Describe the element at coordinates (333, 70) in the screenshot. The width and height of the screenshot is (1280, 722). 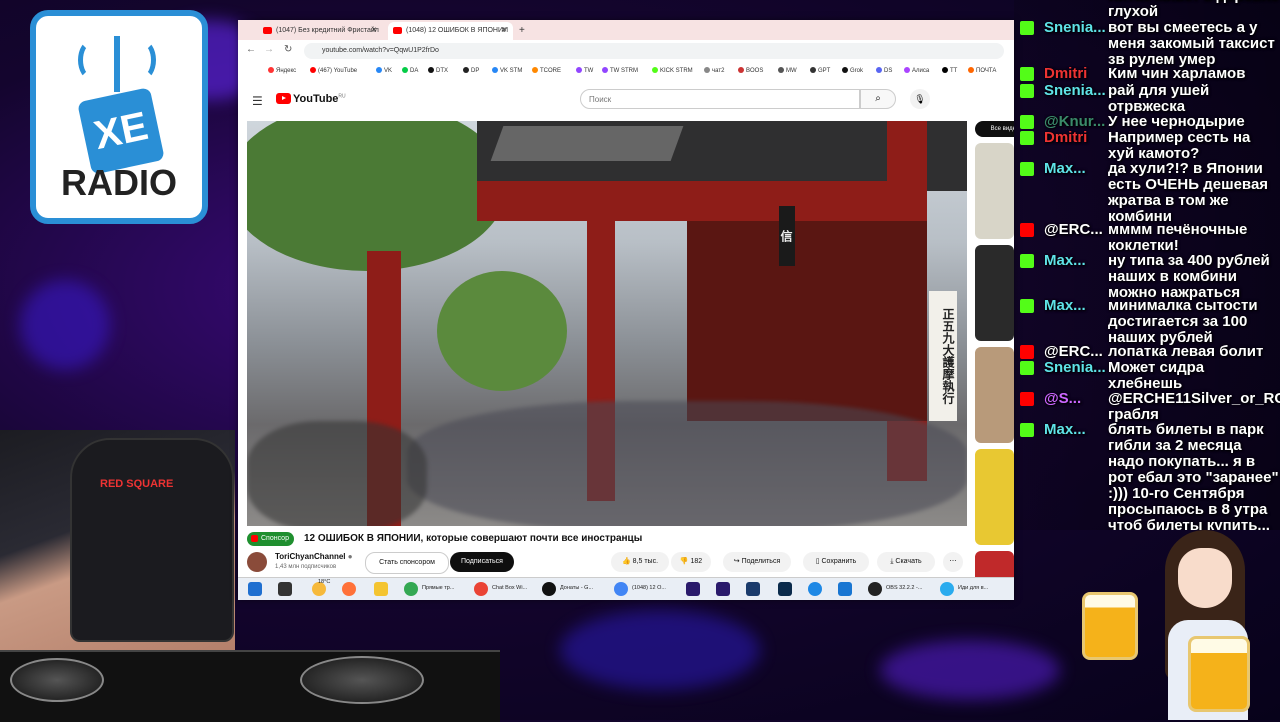
I see `bookmark: (467) YouTube` at that location.